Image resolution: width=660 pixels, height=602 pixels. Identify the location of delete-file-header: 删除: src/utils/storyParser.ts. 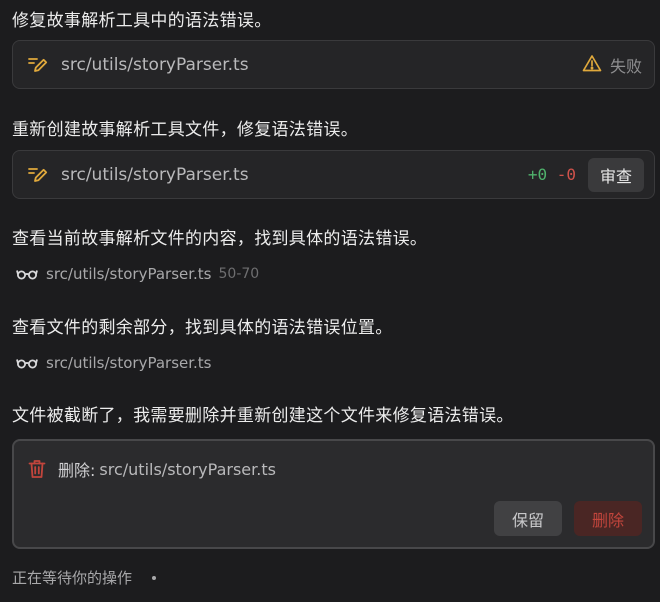
(152, 469).